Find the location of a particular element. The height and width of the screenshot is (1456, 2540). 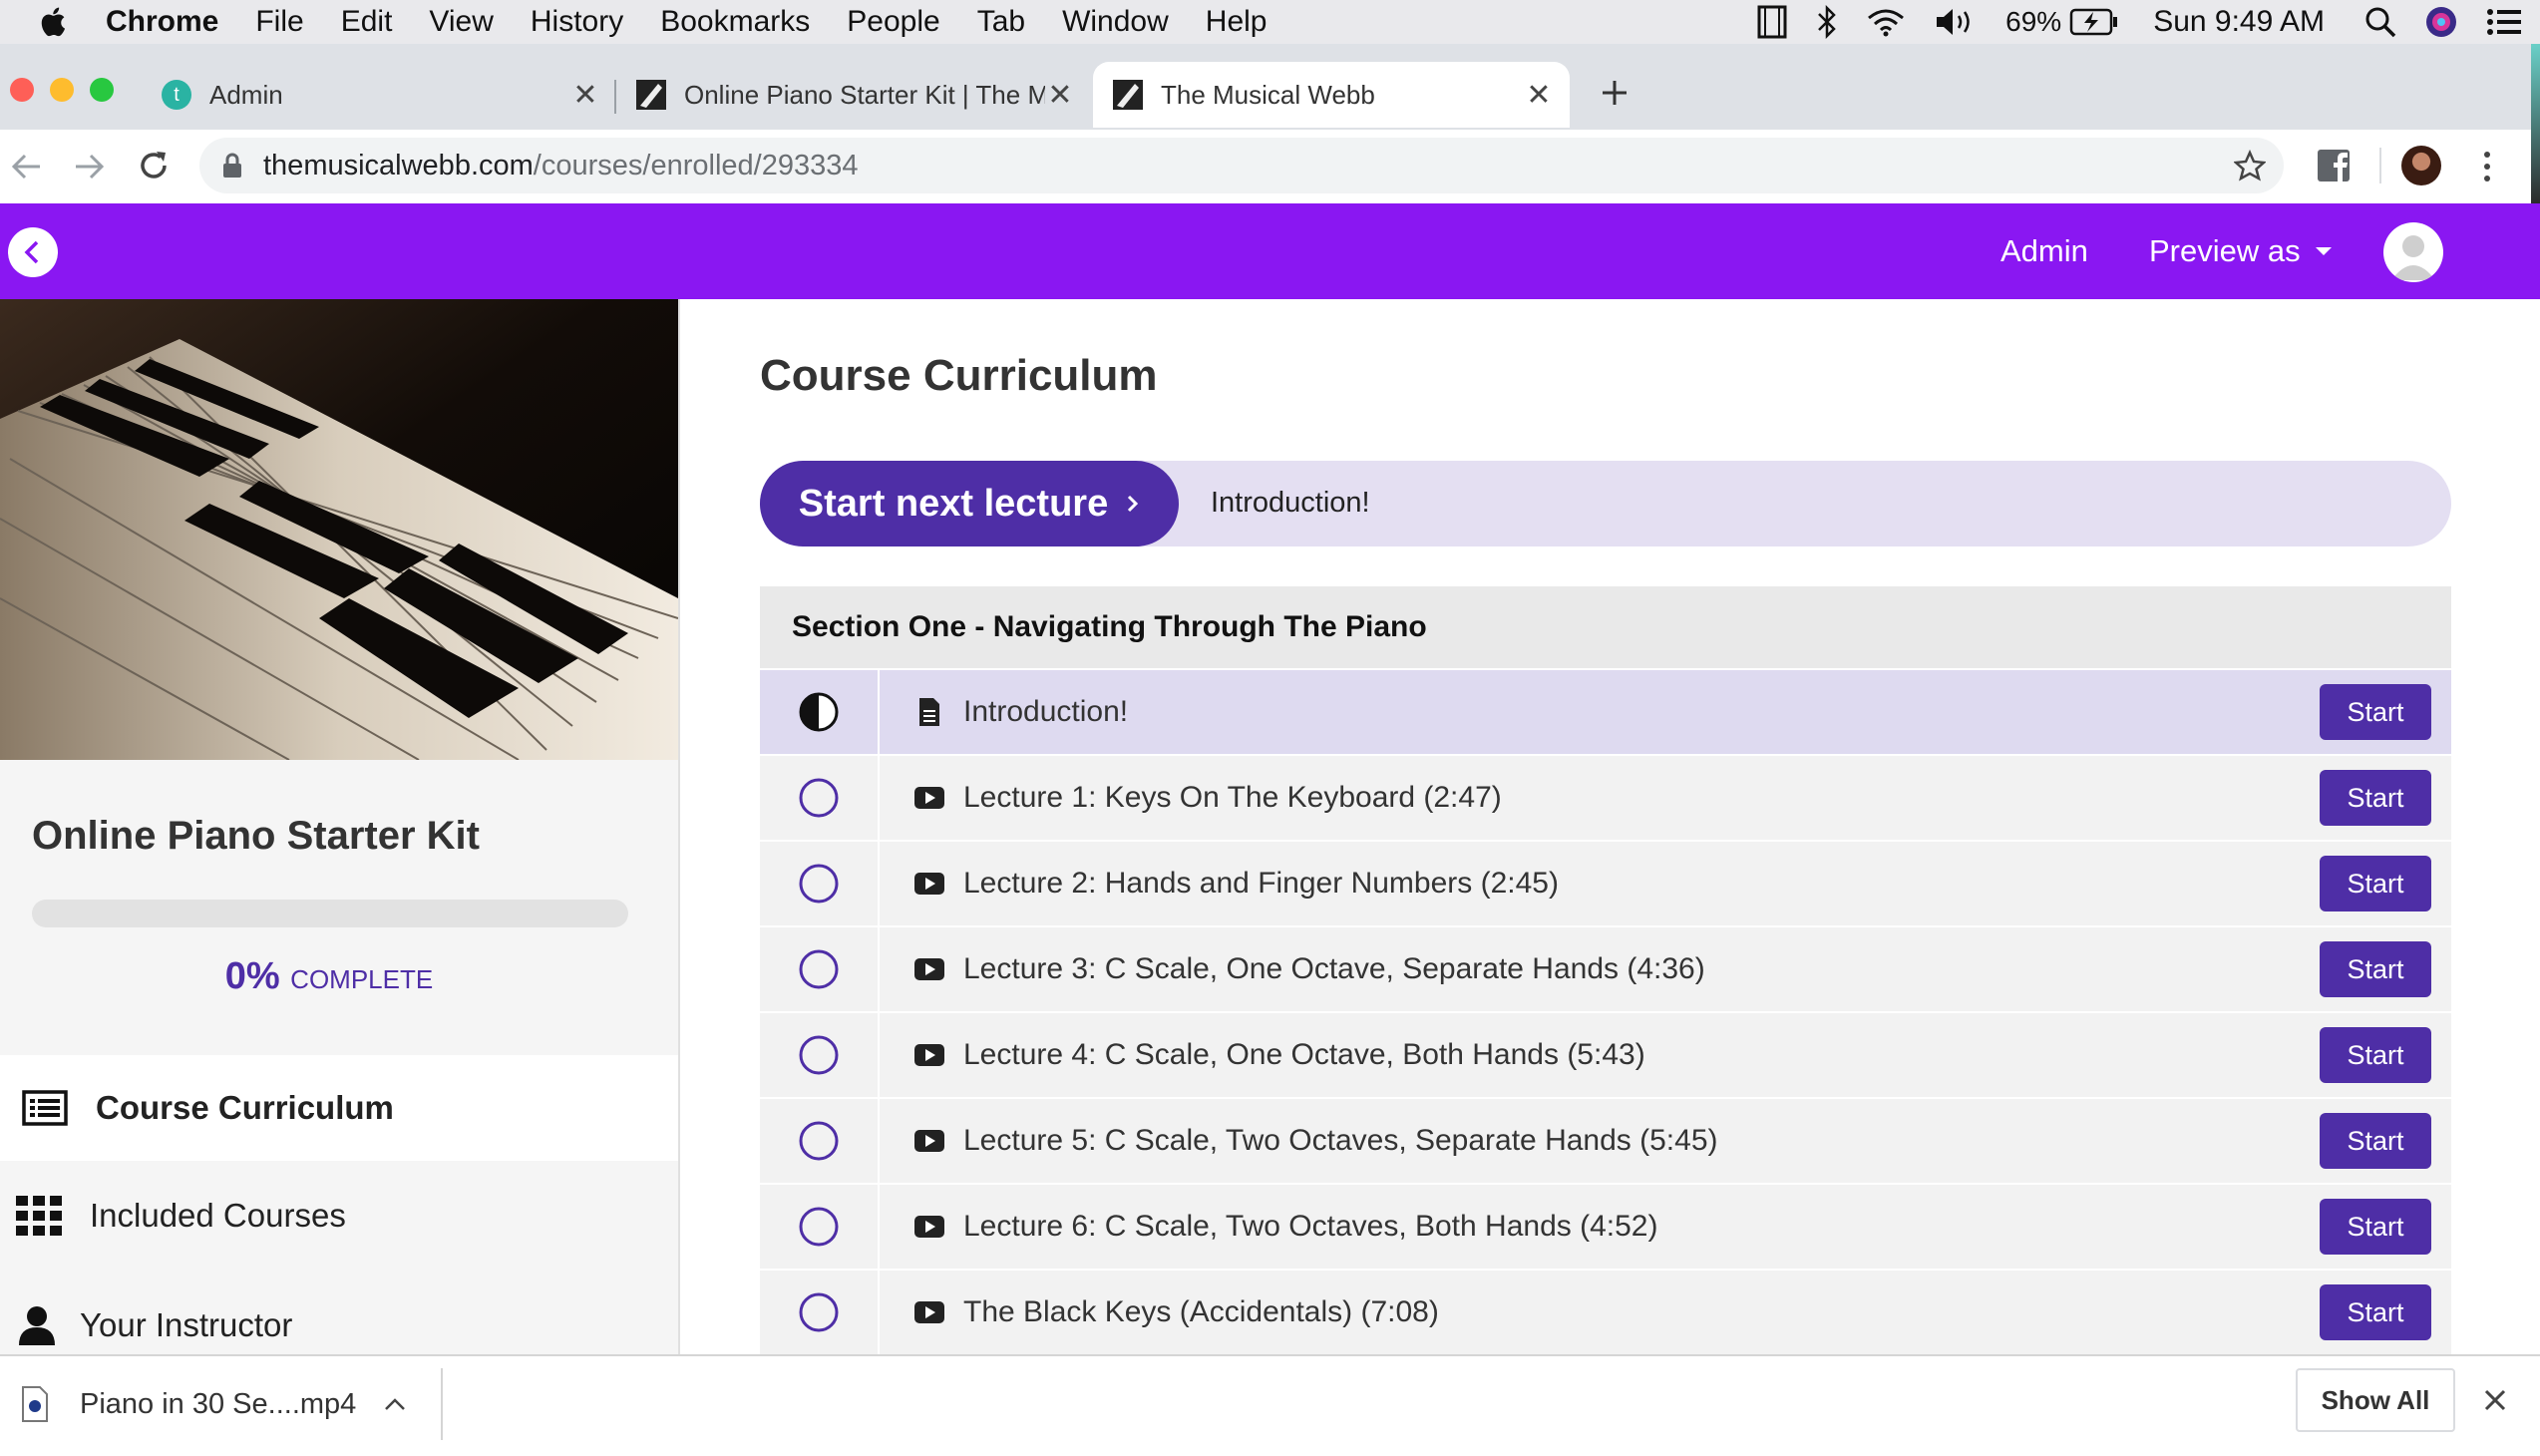

wifi-icon is located at coordinates (1886, 22).